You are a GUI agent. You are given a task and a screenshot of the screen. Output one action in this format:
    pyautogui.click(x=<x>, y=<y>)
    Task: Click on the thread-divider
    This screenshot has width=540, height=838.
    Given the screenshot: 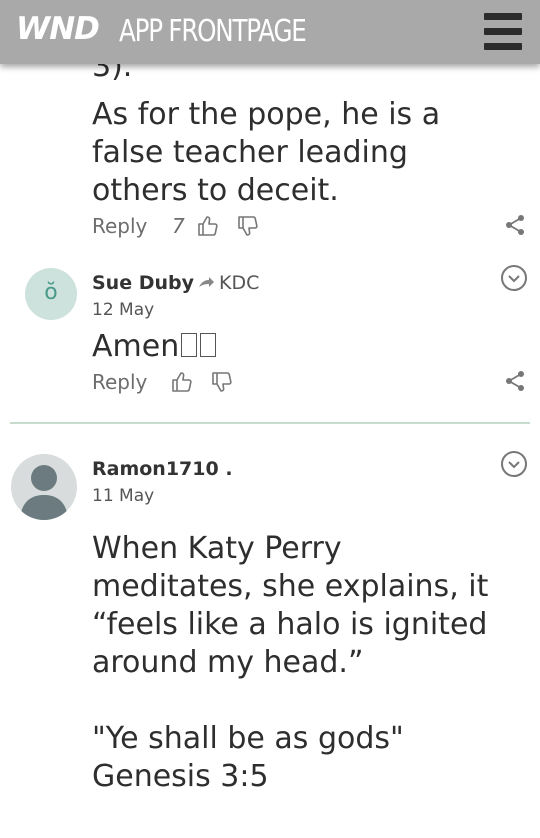 What is the action you would take?
    pyautogui.click(x=270, y=423)
    